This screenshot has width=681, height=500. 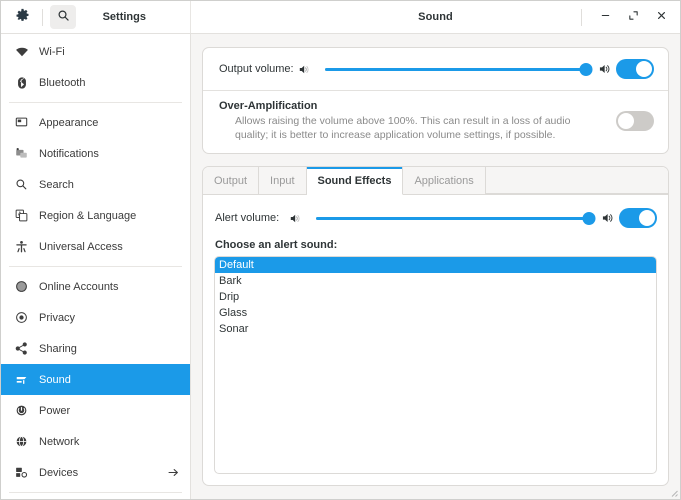 I want to click on online-accounts-icon, so click(x=21, y=287).